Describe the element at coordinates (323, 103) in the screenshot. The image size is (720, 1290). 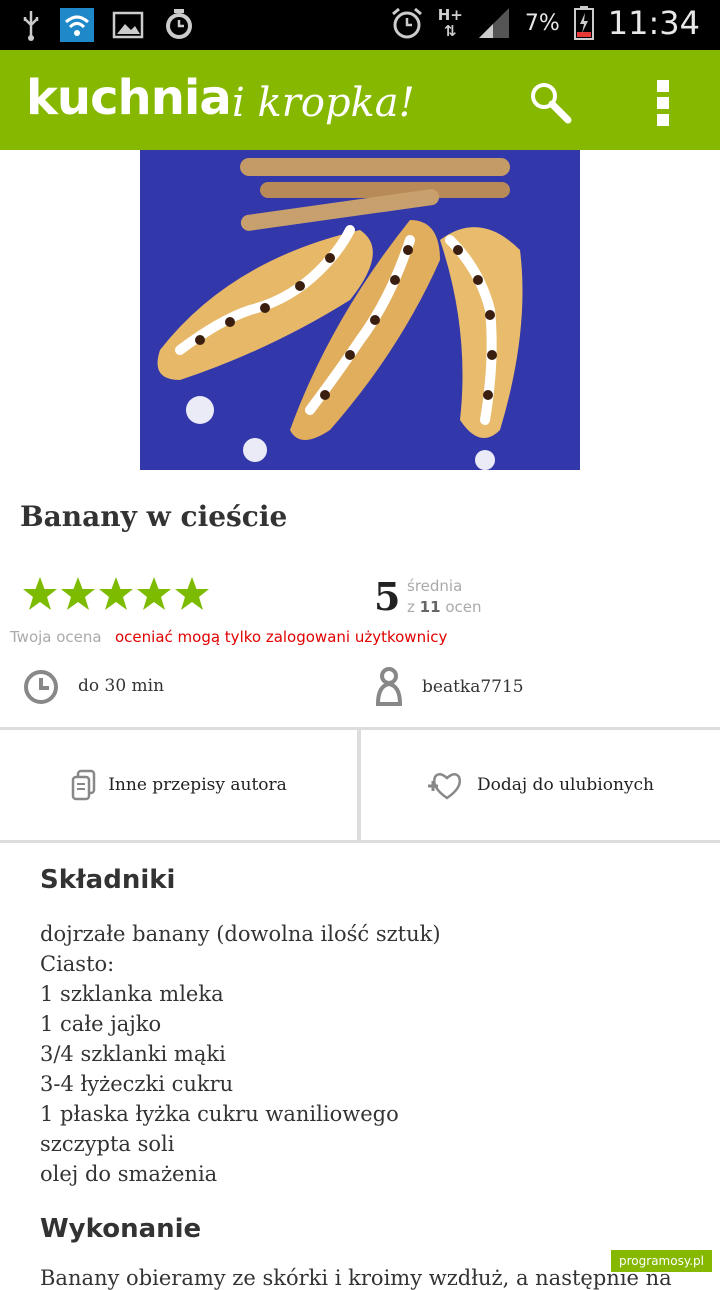
I see `brand-tagline: i kropka!` at that location.